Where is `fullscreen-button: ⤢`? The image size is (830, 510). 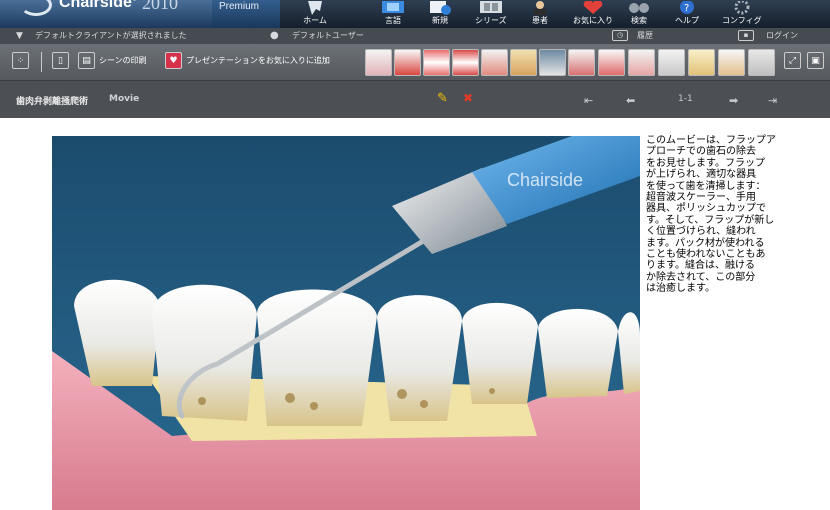
fullscreen-button: ⤢ is located at coordinates (792, 60).